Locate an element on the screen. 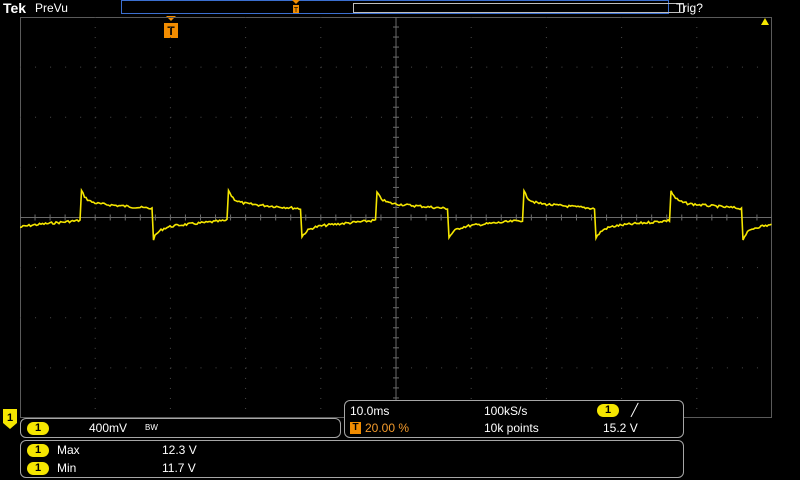  record-view-bar is located at coordinates (402, 7).